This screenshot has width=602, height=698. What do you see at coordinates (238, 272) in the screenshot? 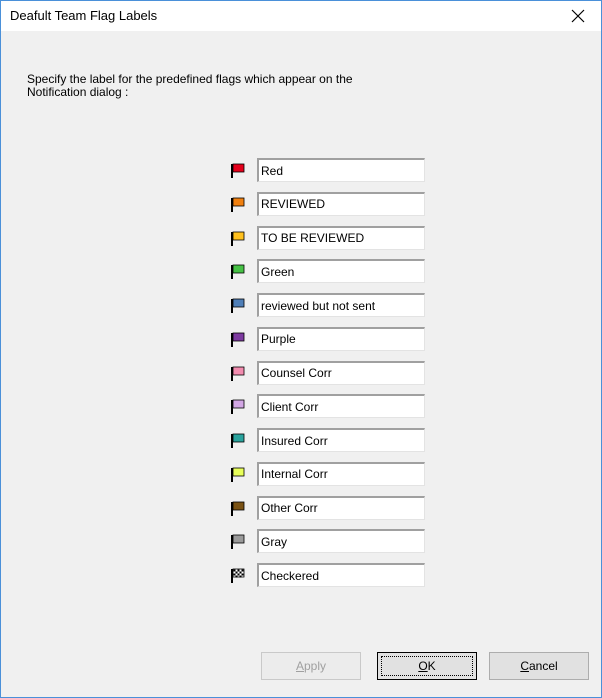
I see `green-flag-icon` at bounding box center [238, 272].